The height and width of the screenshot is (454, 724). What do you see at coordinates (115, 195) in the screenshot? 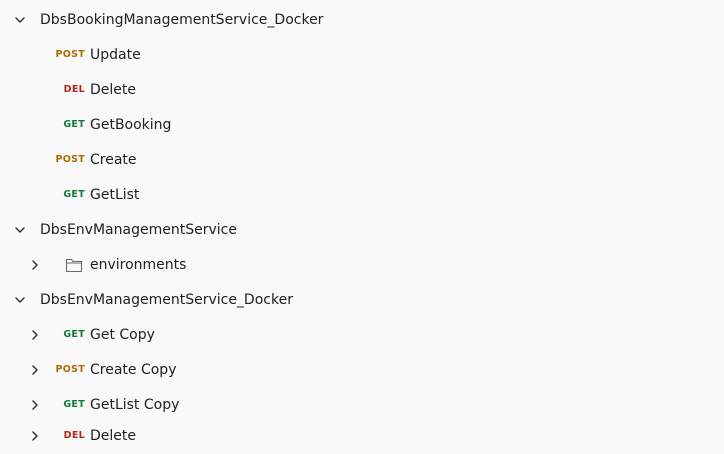
I see `request-label: GetList` at bounding box center [115, 195].